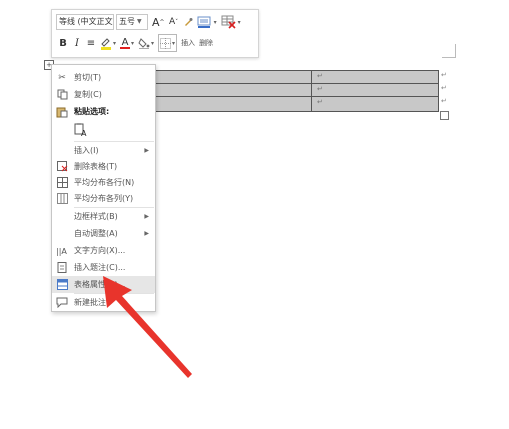 Image resolution: width=509 pixels, height=429 pixels. I want to click on annotation-arrow-shape, so click(147, 327).